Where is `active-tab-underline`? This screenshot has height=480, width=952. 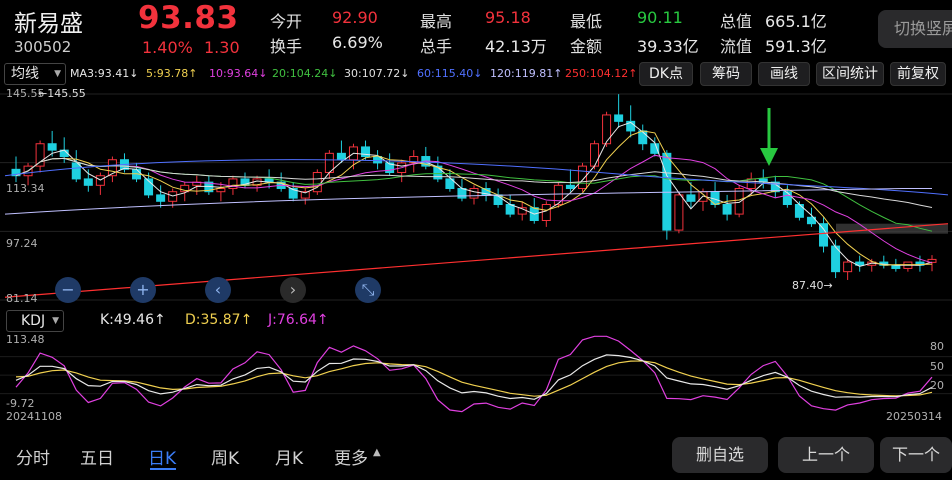 active-tab-underline is located at coordinates (163, 469).